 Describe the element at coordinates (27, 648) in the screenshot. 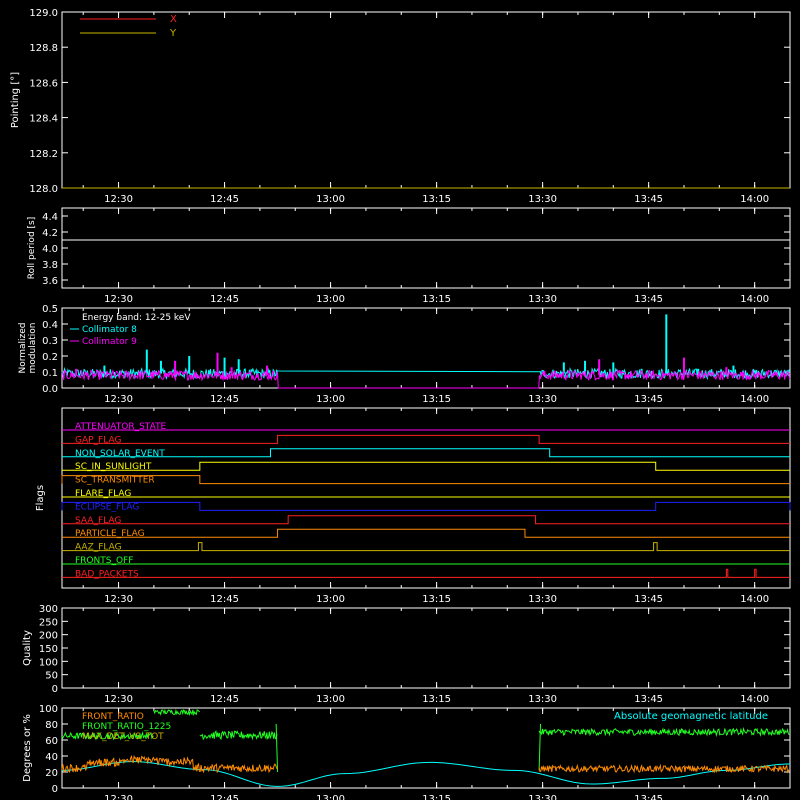

I see `quality-ylabel: Quality` at that location.